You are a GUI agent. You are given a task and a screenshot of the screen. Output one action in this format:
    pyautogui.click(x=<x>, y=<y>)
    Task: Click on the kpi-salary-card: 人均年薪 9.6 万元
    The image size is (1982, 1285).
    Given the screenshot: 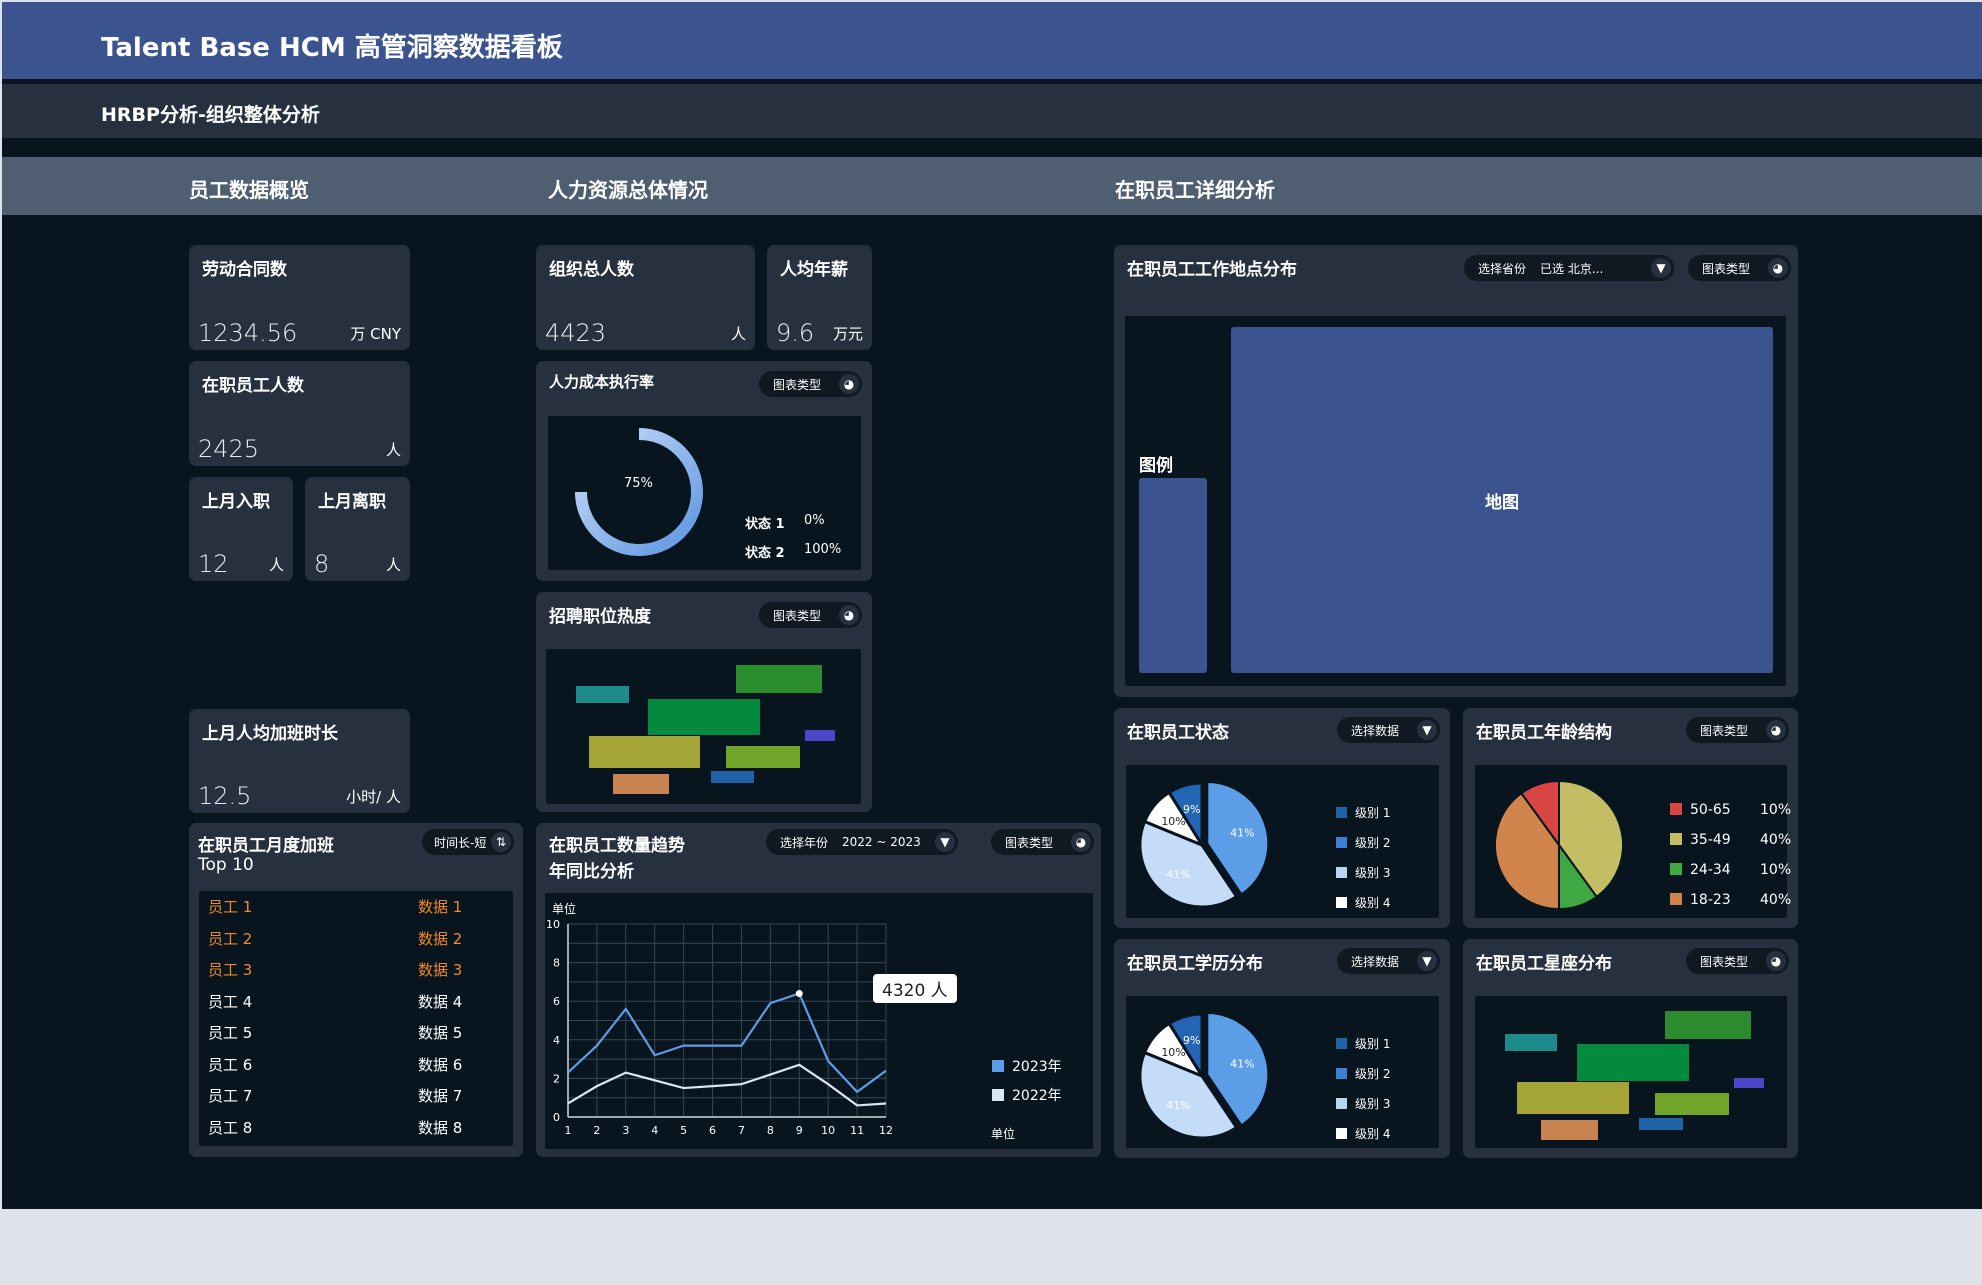 What is the action you would take?
    pyautogui.click(x=819, y=297)
    